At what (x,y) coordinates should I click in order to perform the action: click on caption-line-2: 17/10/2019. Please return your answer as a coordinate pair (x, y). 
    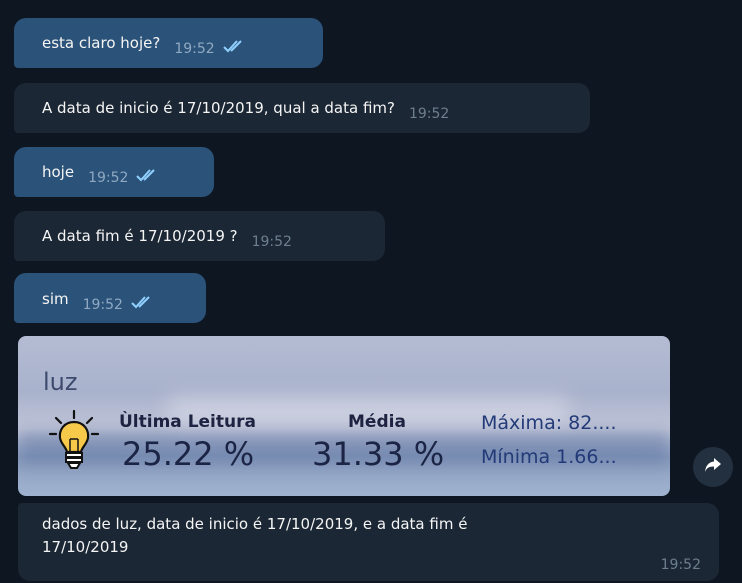
    Looking at the image, I should click on (85, 547).